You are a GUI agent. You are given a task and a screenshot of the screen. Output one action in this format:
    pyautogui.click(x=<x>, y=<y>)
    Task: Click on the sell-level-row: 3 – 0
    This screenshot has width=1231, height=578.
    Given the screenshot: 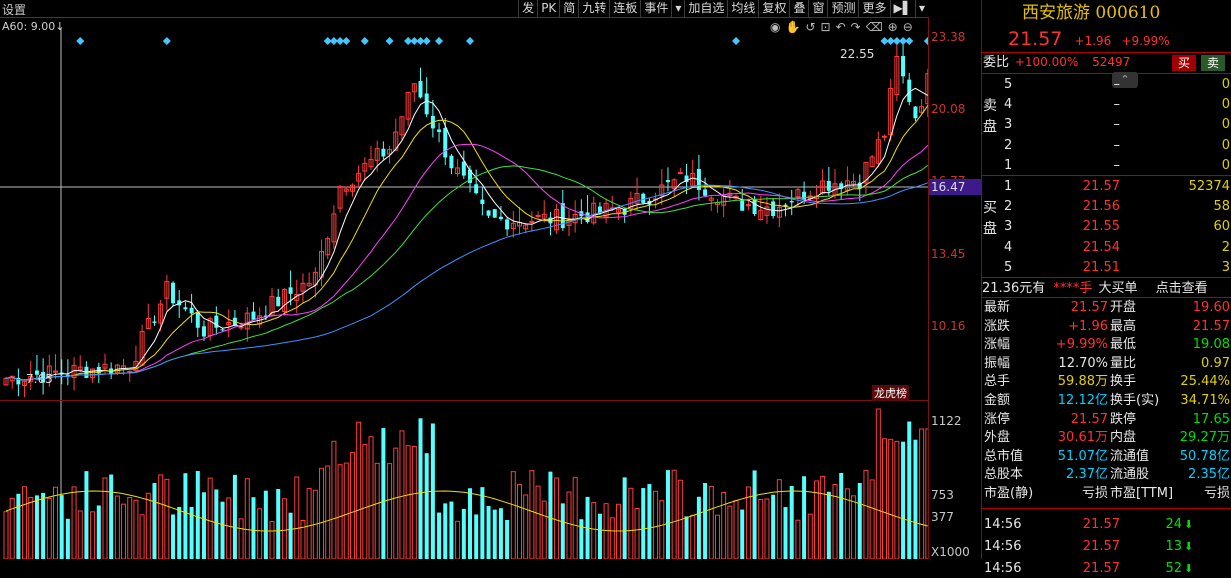 What is the action you would take?
    pyautogui.click(x=1106, y=124)
    